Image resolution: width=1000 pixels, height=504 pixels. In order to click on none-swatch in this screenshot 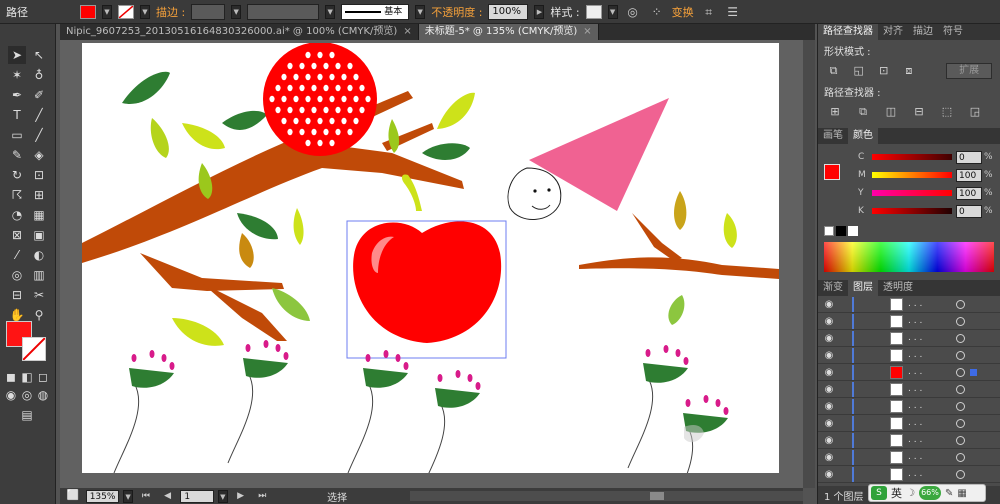, I will do `click(829, 231)`.